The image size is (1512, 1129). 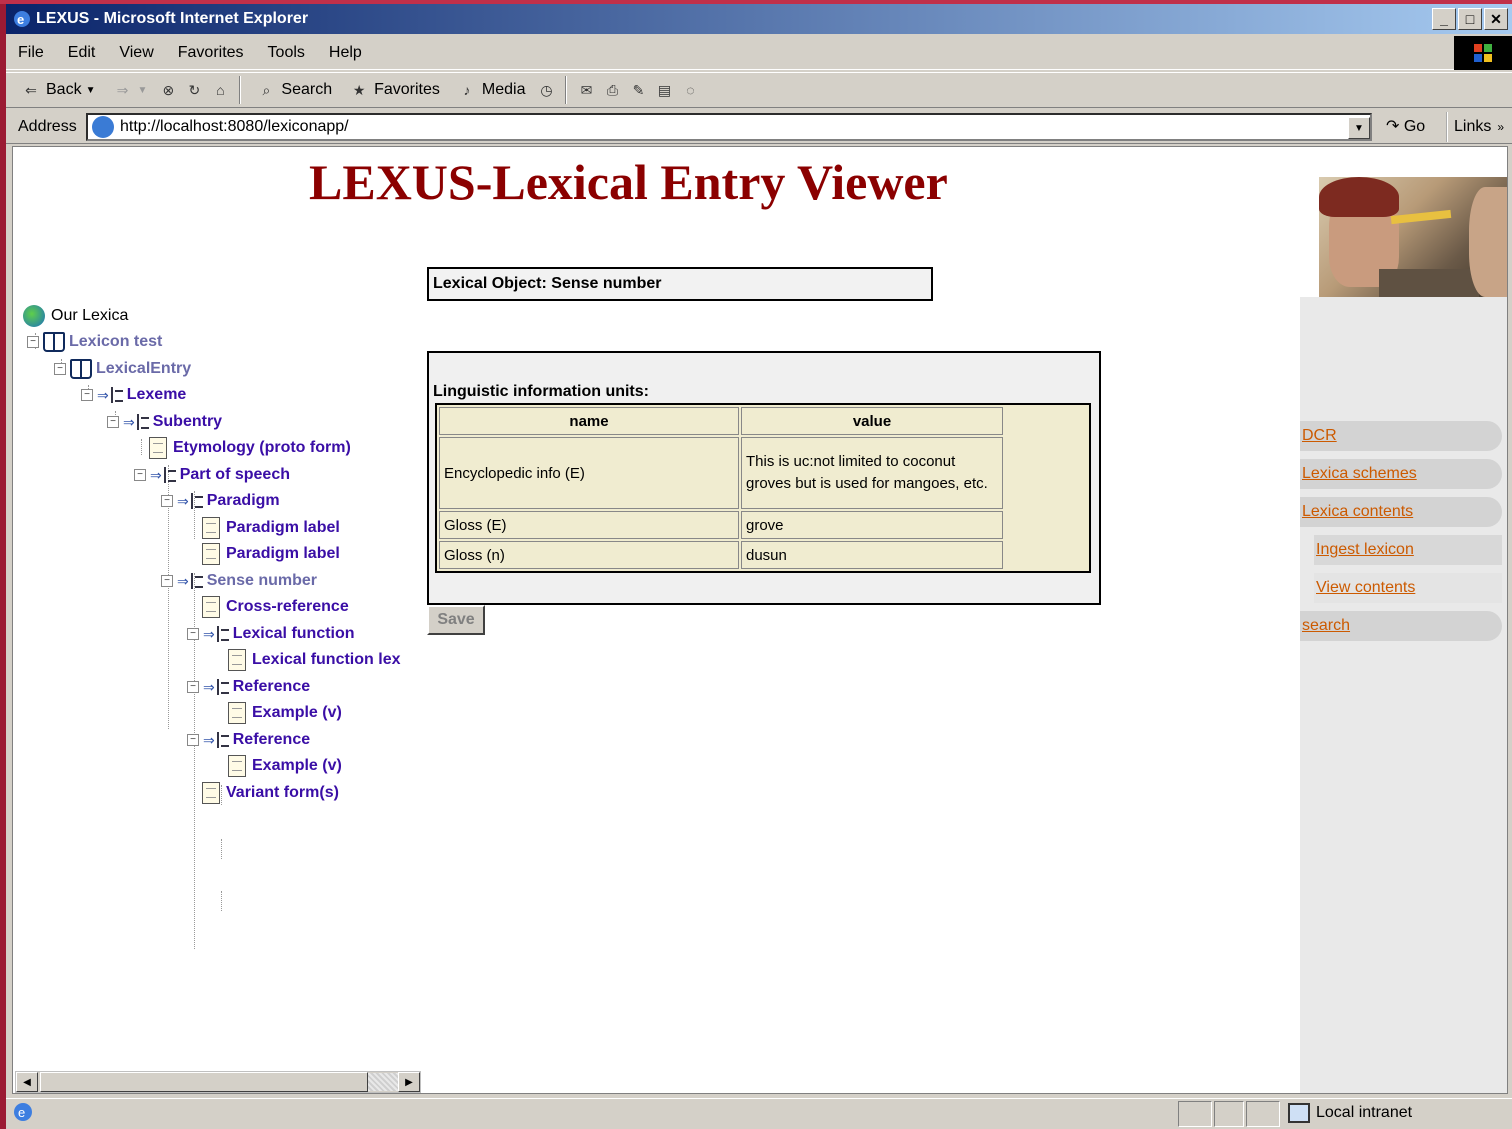 I want to click on forward-button: ⇒ ▼, so click(x=129, y=90).